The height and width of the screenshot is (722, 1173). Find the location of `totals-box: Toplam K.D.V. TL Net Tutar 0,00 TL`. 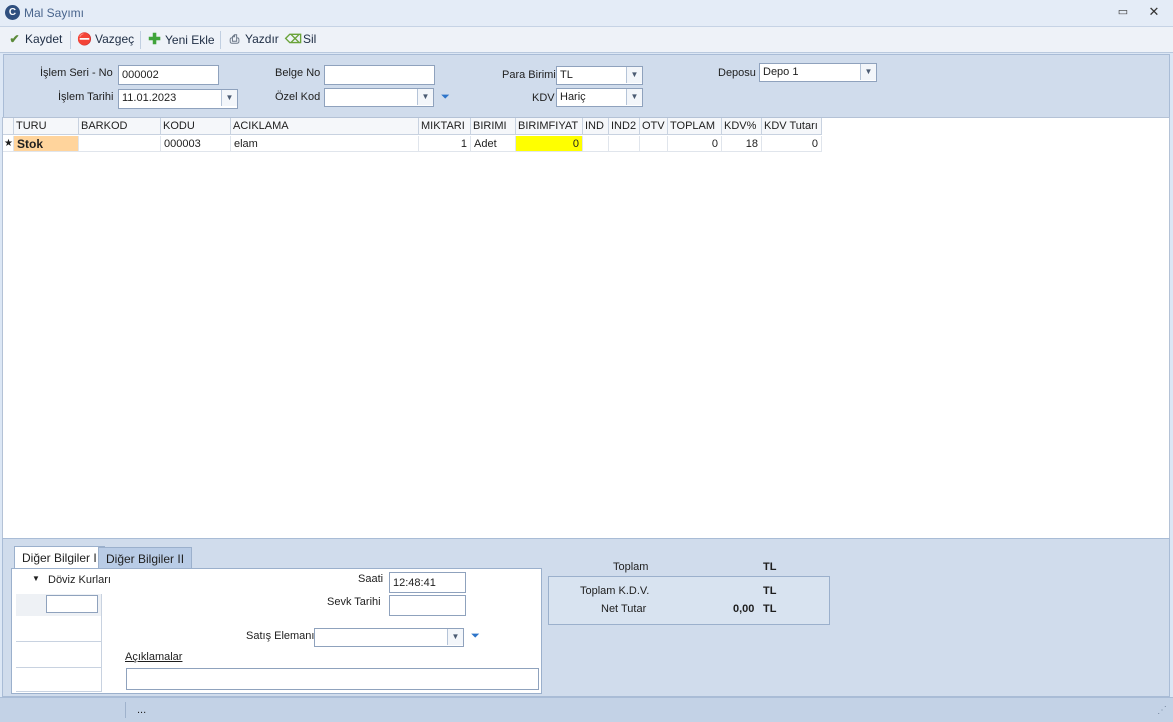

totals-box: Toplam K.D.V. TL Net Tutar 0,00 TL is located at coordinates (689, 600).